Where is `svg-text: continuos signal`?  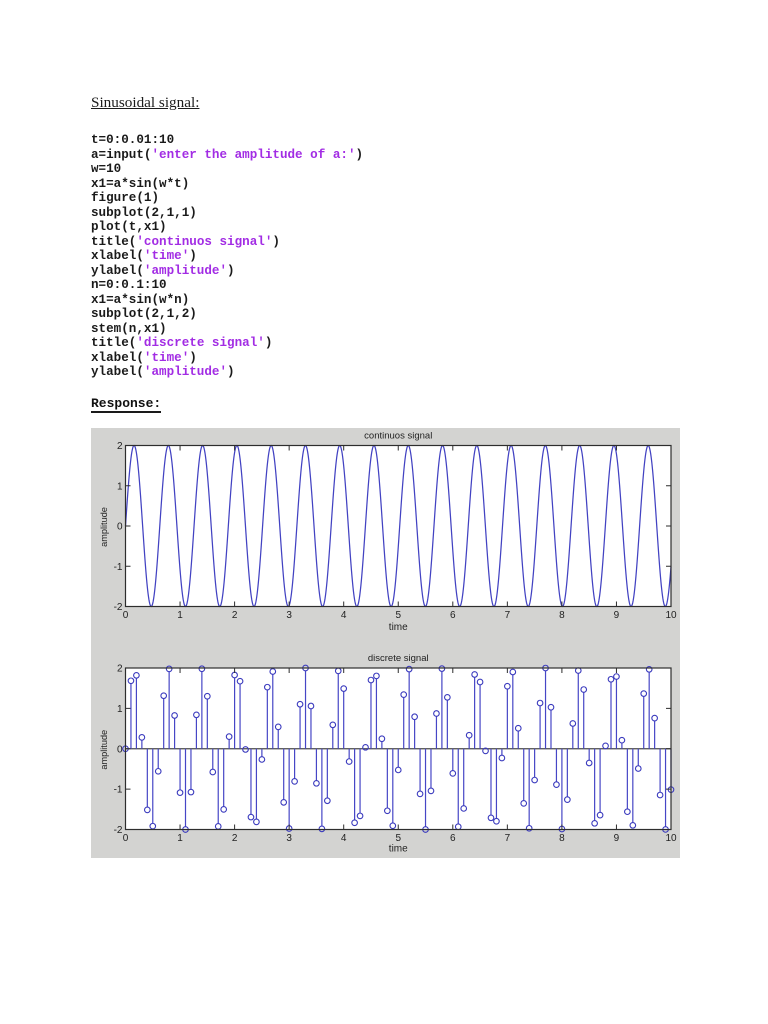
svg-text: continuos signal is located at coordinates (398, 436).